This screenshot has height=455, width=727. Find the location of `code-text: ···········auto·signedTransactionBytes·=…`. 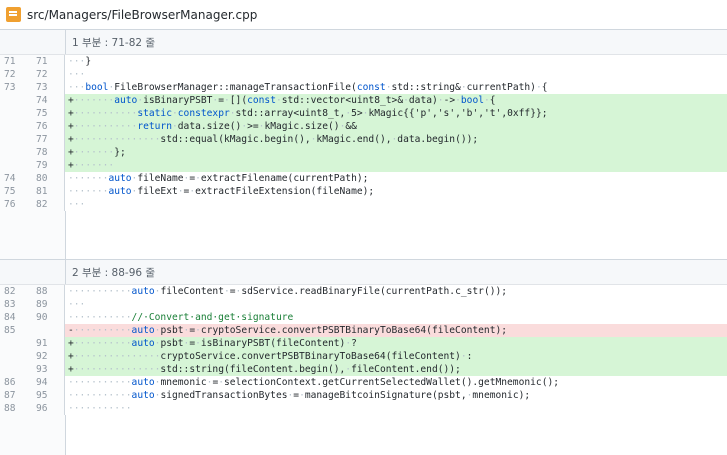

code-text: ···········auto·signedTransactionBytes·=… is located at coordinates (299, 395).